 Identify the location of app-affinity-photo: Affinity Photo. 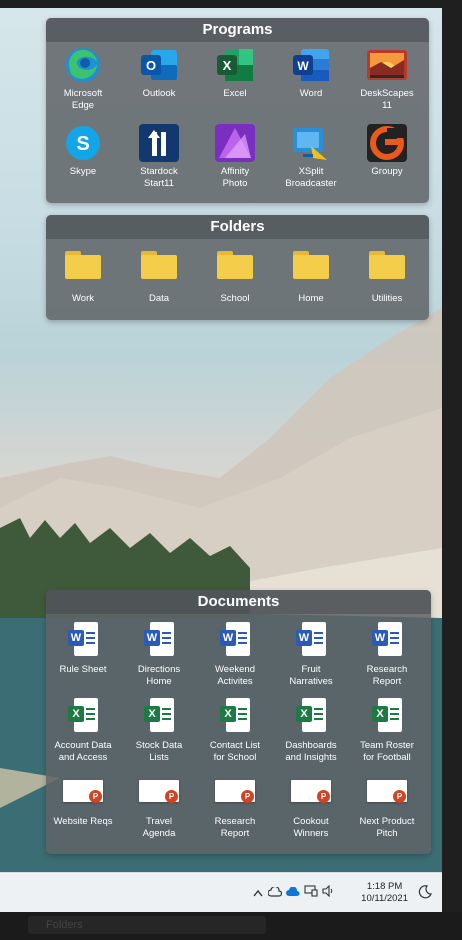
(235, 157).